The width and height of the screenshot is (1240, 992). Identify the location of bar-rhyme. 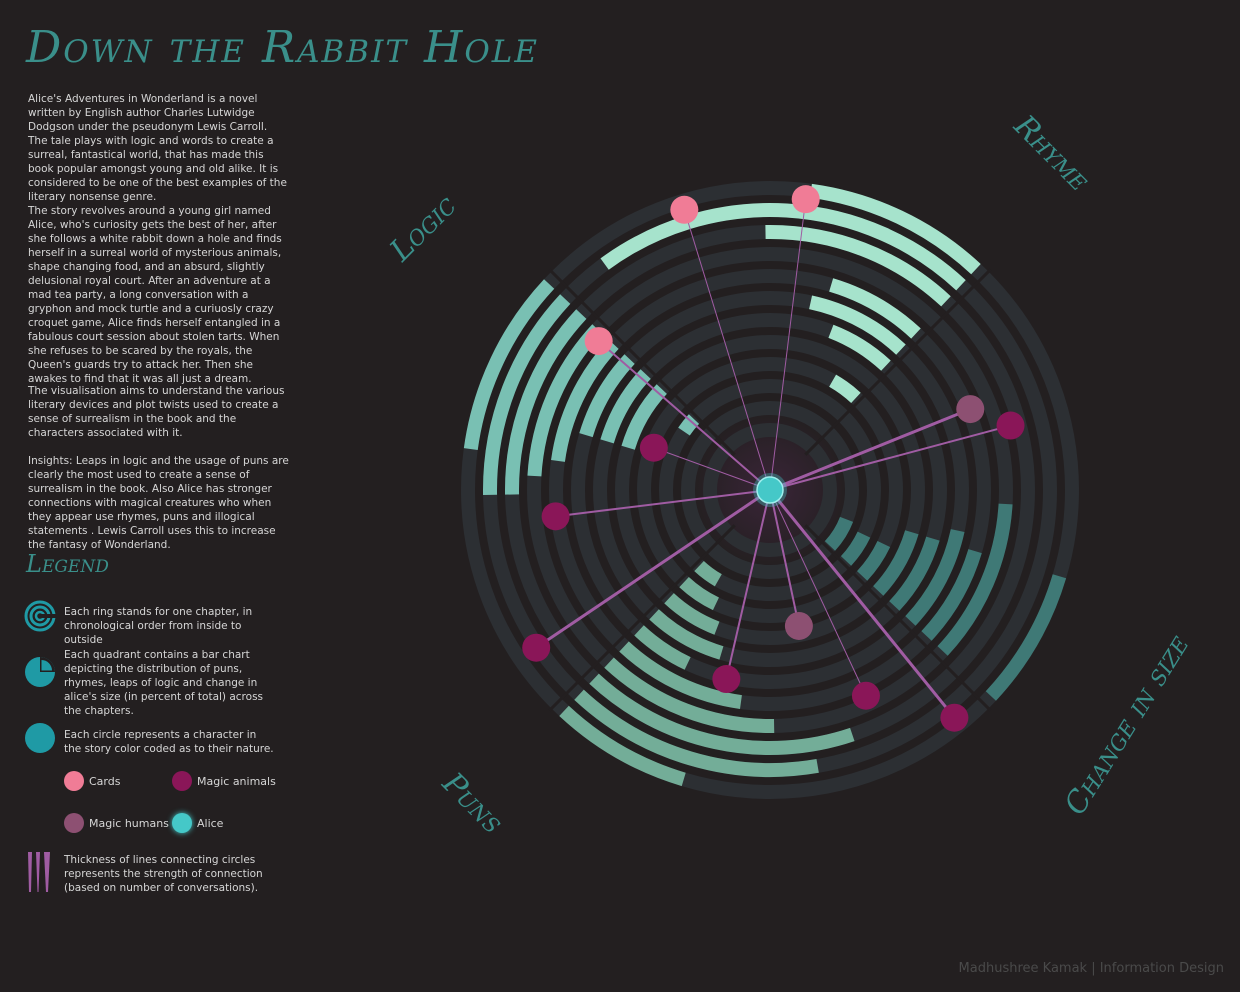
(844, 389).